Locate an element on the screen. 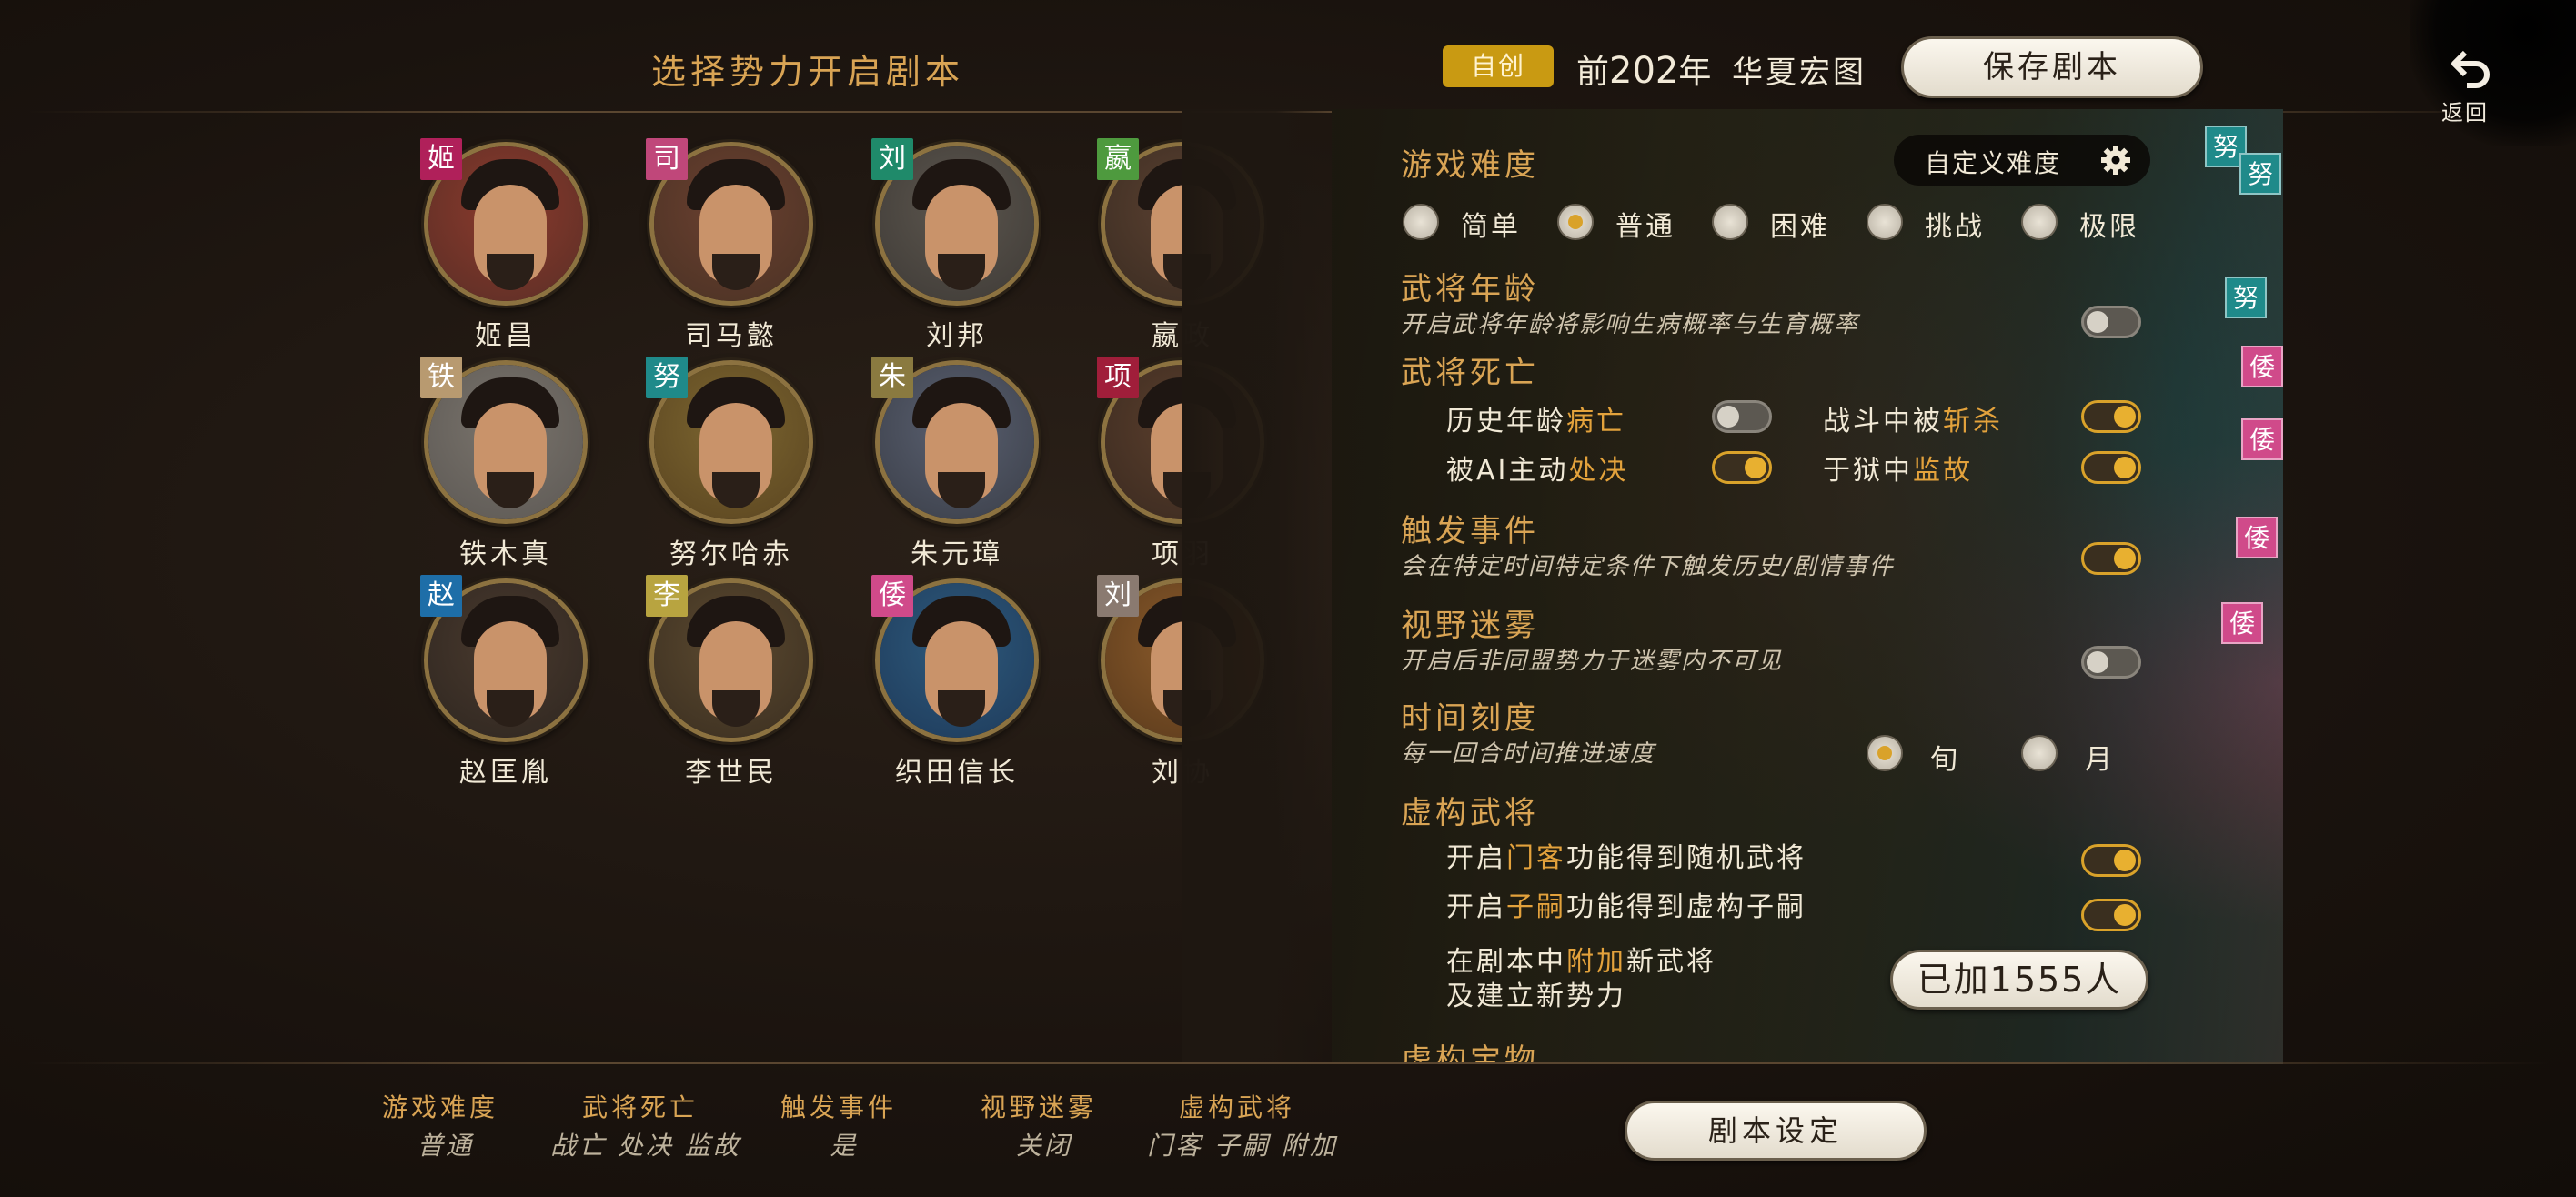 This screenshot has height=1197, width=2576. difficulty-option-label: 简单 is located at coordinates (1491, 224).